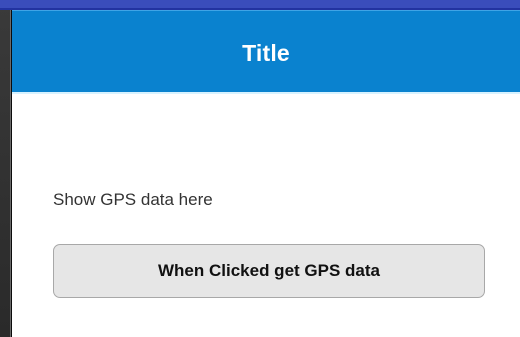  I want to click on window-side-rail, so click(5, 168).